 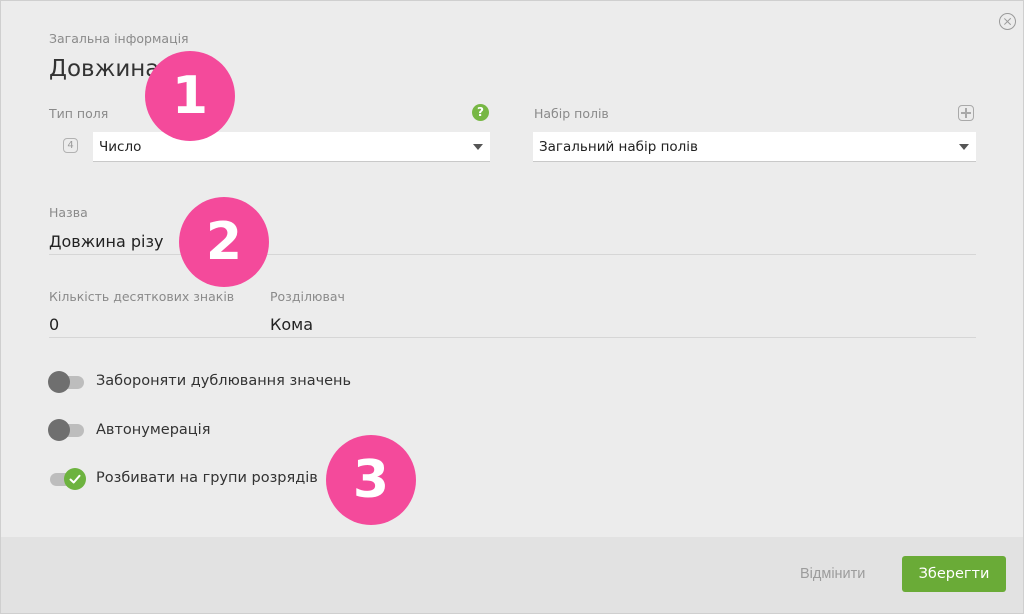 I want to click on check-icon, so click(x=75, y=479).